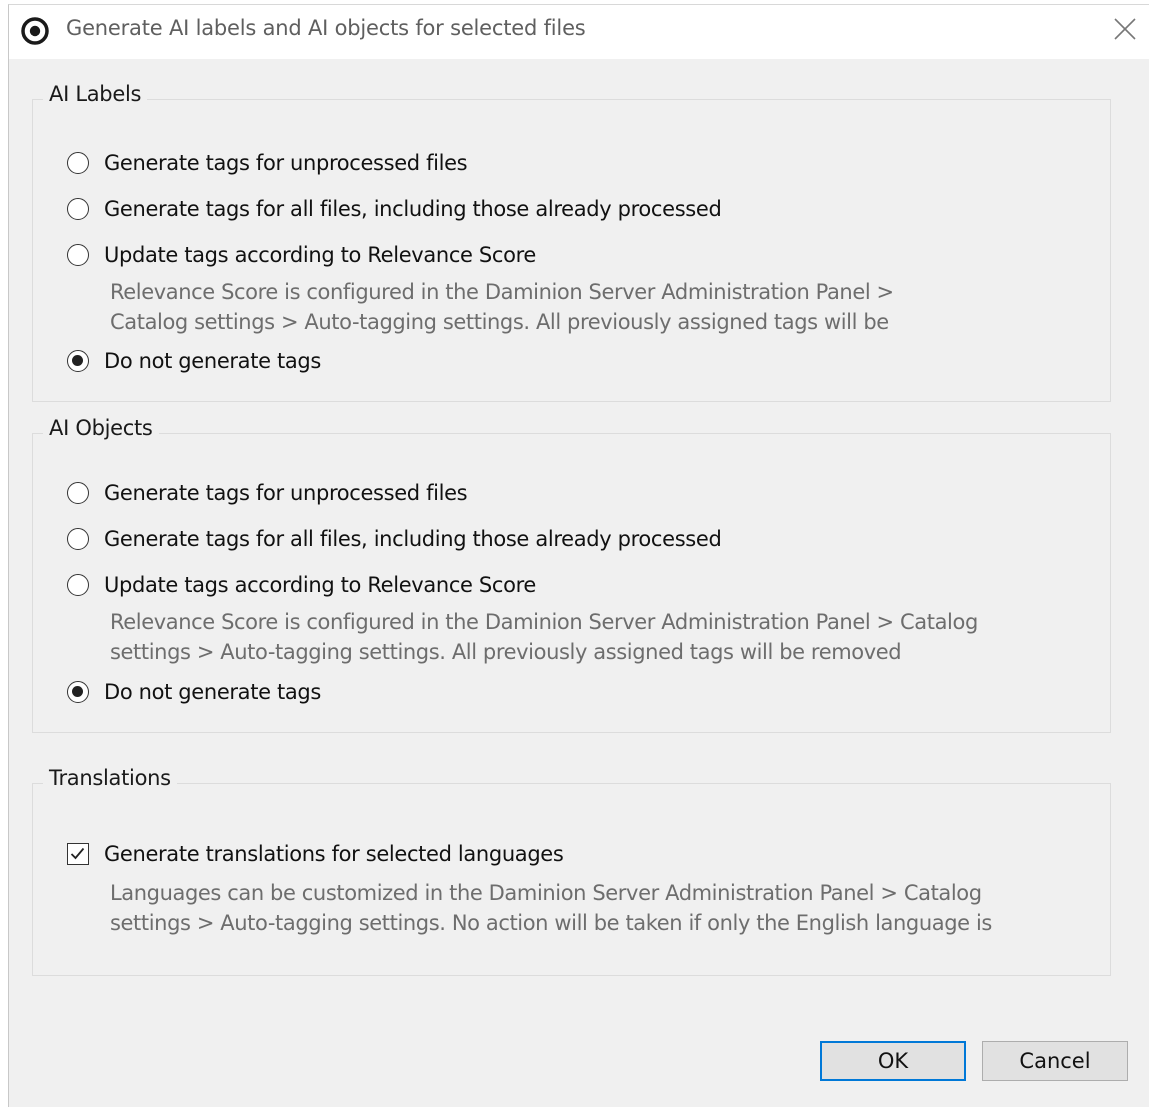  Describe the element at coordinates (893, 1061) in the screenshot. I see `ok-button: OK` at that location.